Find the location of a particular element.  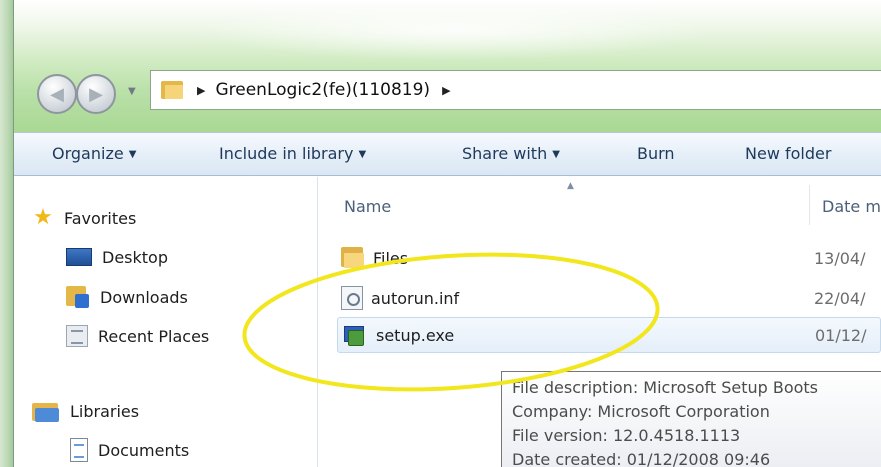

column-header-date-modified: Date m is located at coordinates (851, 206).